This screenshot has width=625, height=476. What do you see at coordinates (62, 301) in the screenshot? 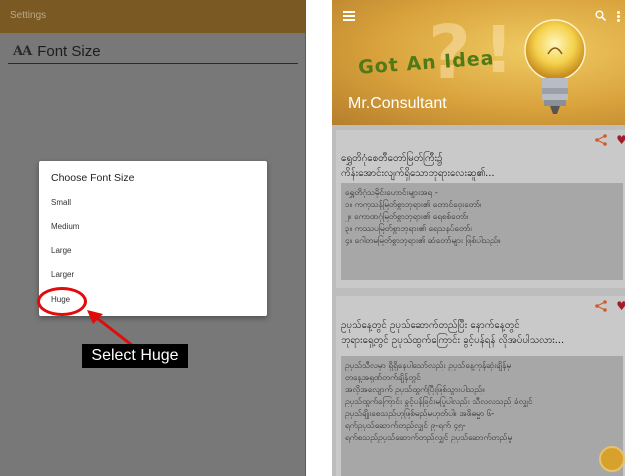
I see `highlight-circle` at bounding box center [62, 301].